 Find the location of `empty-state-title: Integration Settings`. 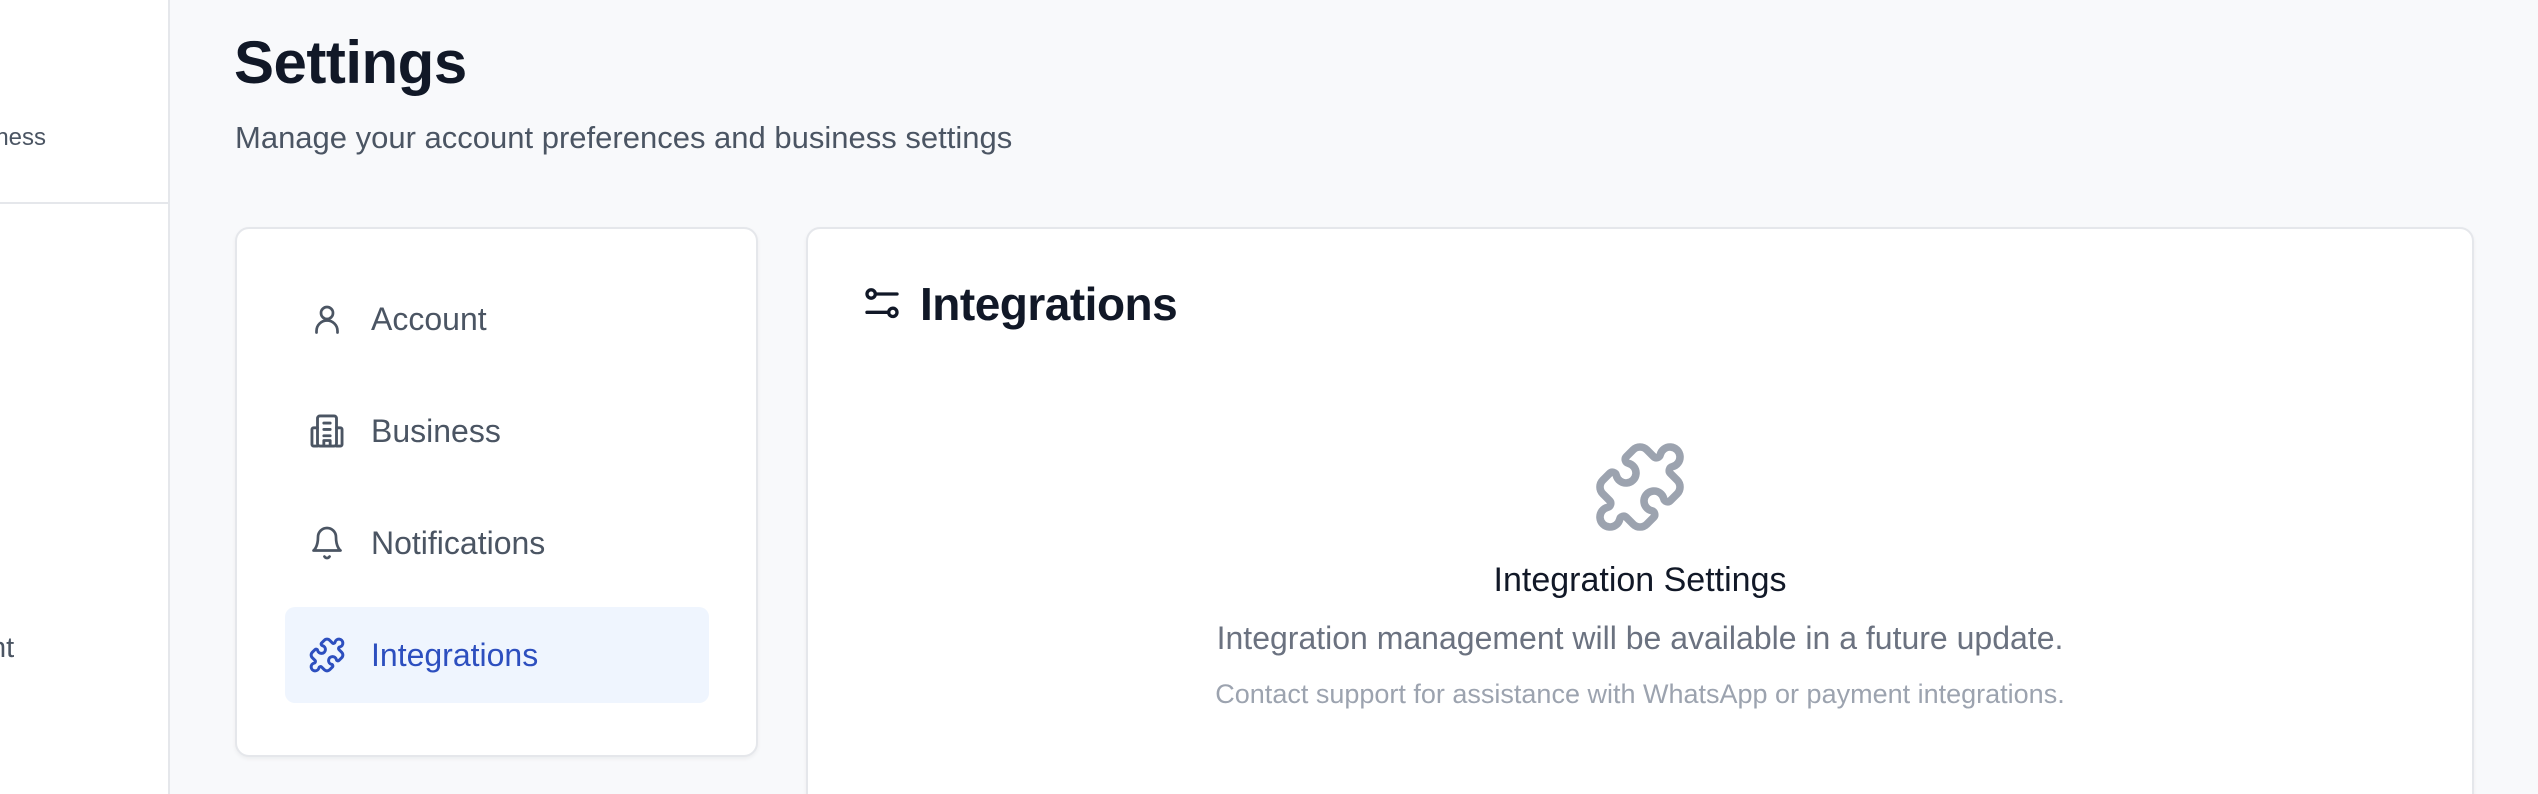

empty-state-title: Integration Settings is located at coordinates (1640, 580).